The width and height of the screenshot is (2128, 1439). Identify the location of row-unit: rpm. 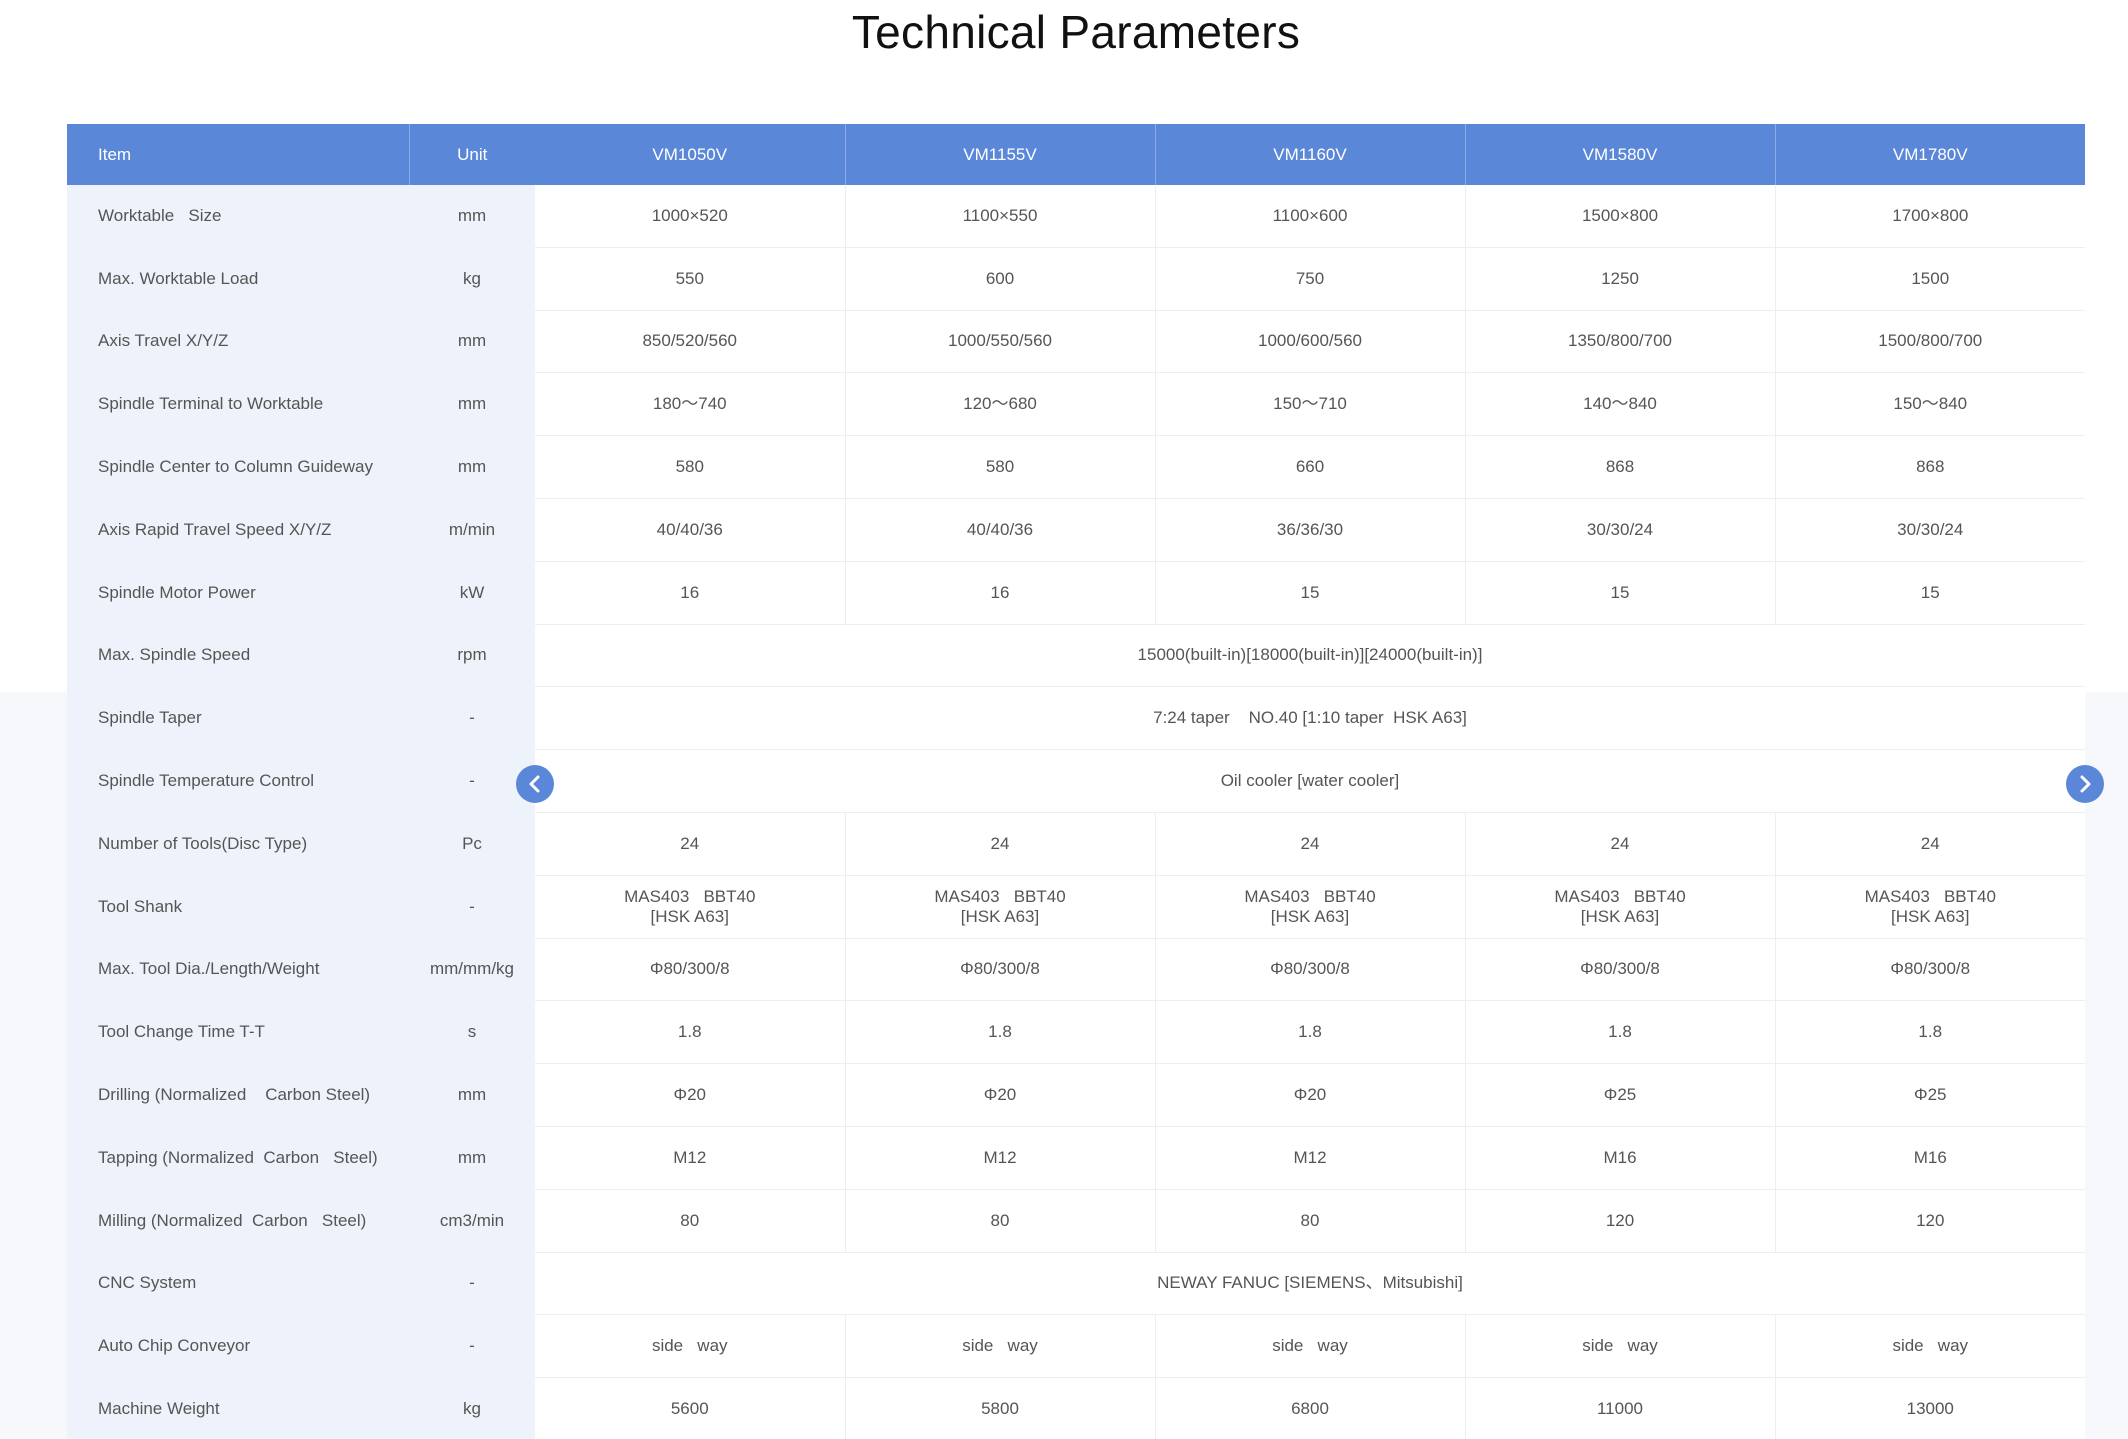
(472, 656).